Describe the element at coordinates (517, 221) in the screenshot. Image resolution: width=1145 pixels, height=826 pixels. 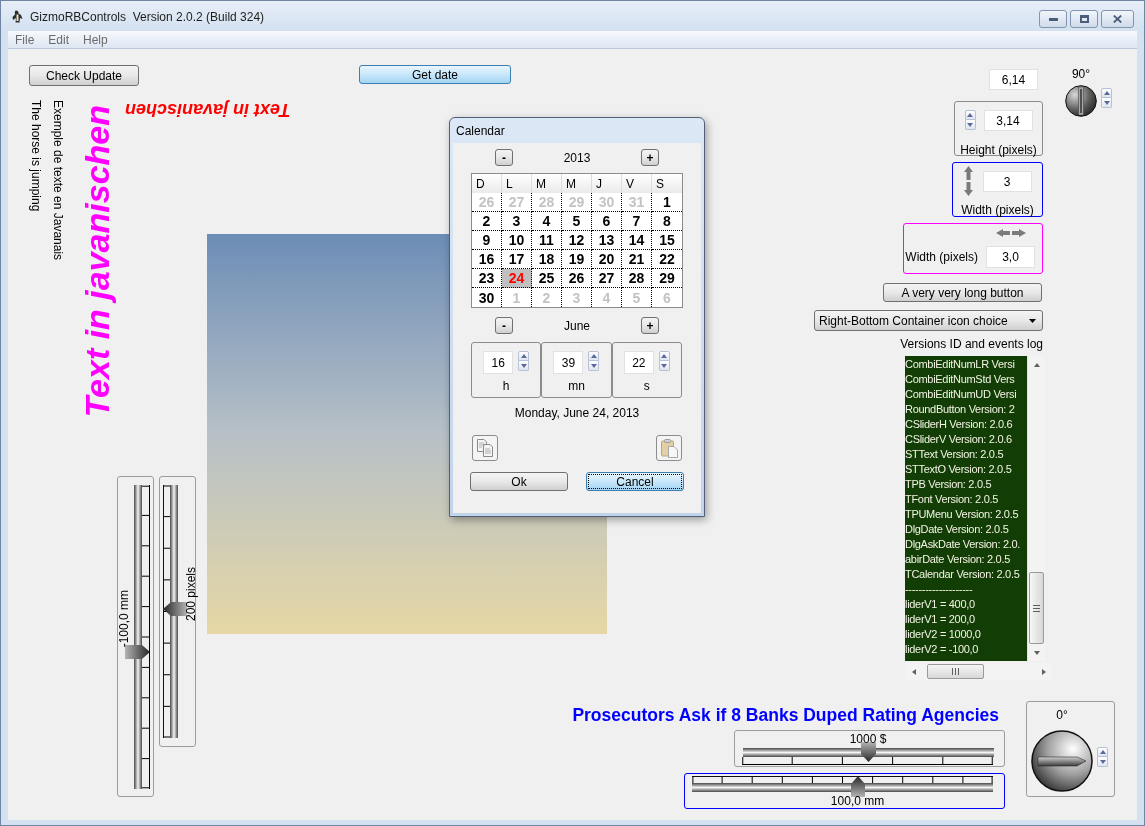
I see `calendar-day: 3` at that location.